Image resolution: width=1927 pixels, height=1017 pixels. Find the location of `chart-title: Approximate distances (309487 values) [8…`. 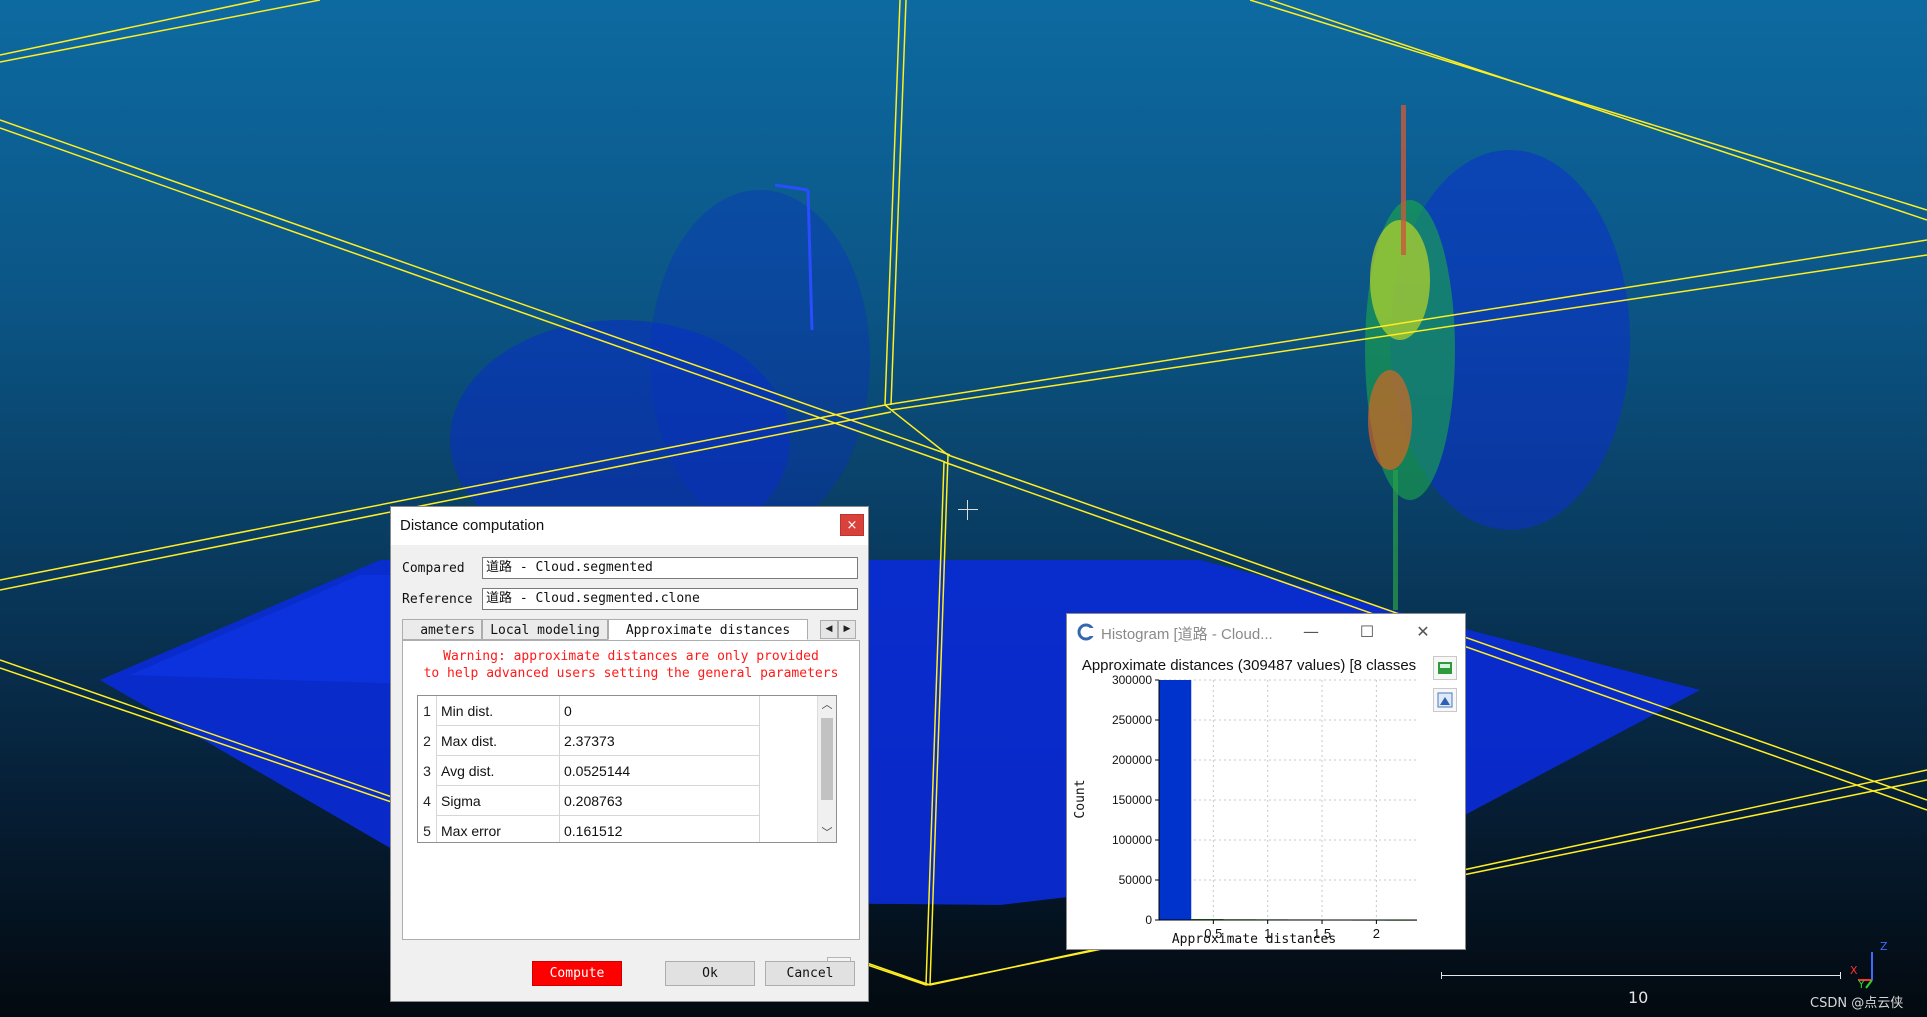

chart-title: Approximate distances (309487 values) [8… is located at coordinates (1249, 665).